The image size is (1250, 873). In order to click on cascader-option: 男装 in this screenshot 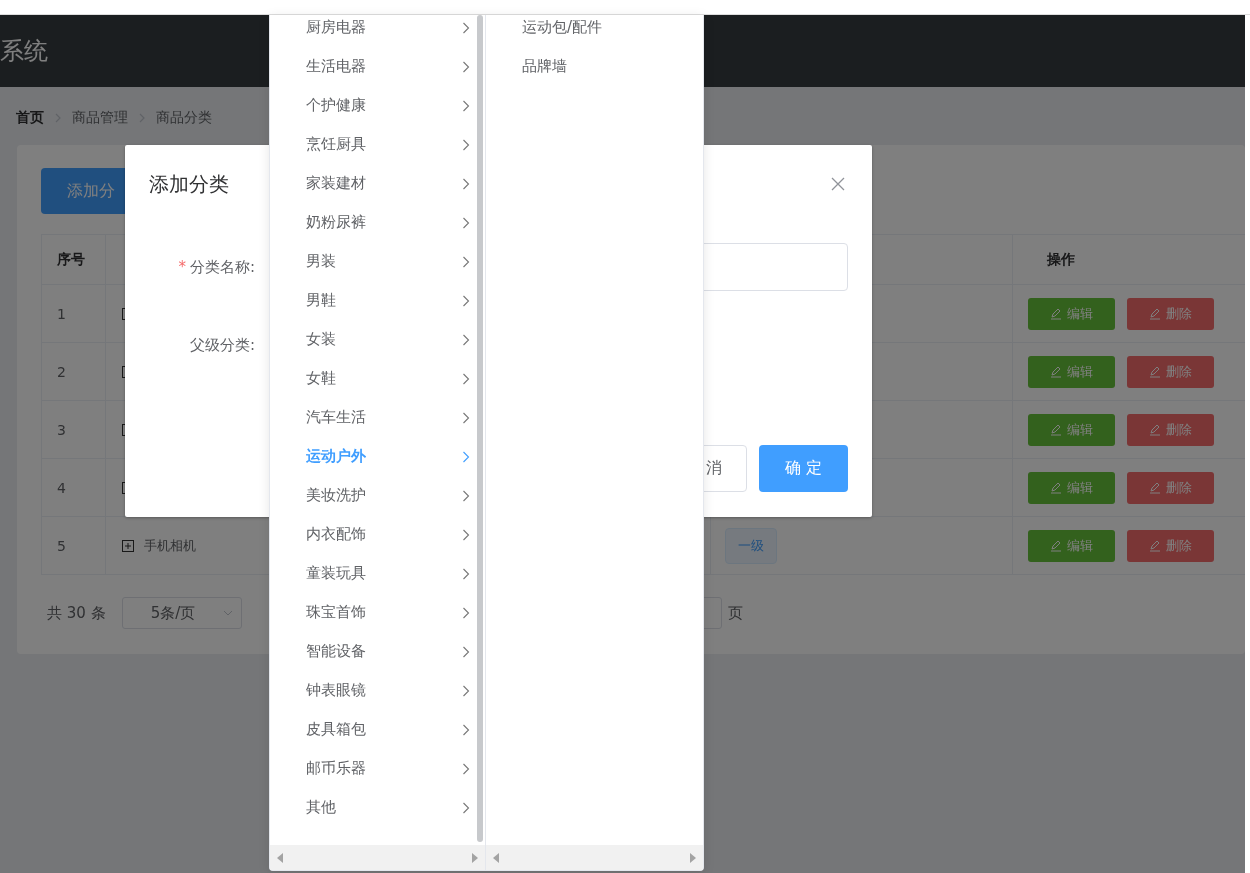, I will do `click(377, 261)`.